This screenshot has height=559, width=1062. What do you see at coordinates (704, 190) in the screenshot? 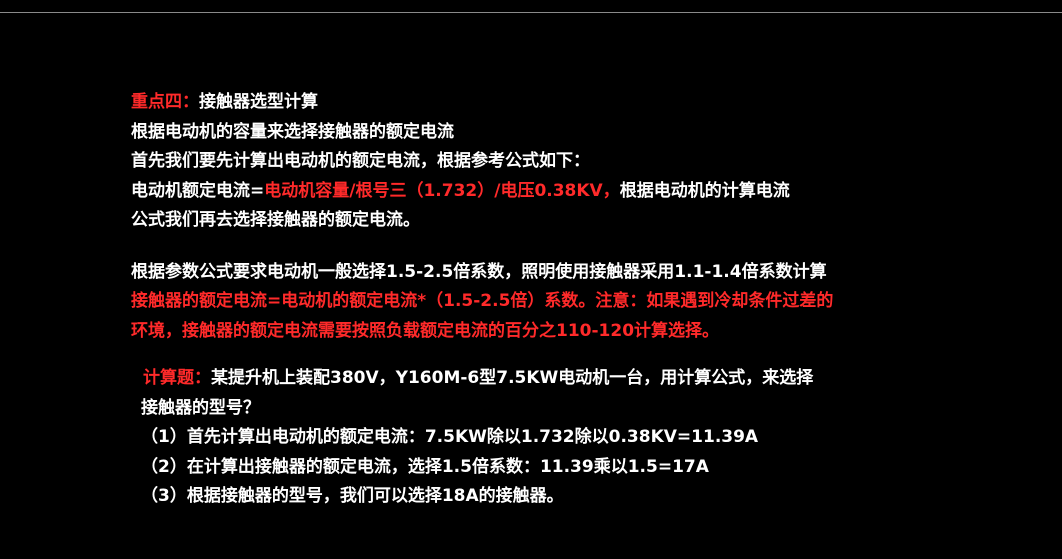
I see `formula-trailing-text: 根据电动机的计算电流` at bounding box center [704, 190].